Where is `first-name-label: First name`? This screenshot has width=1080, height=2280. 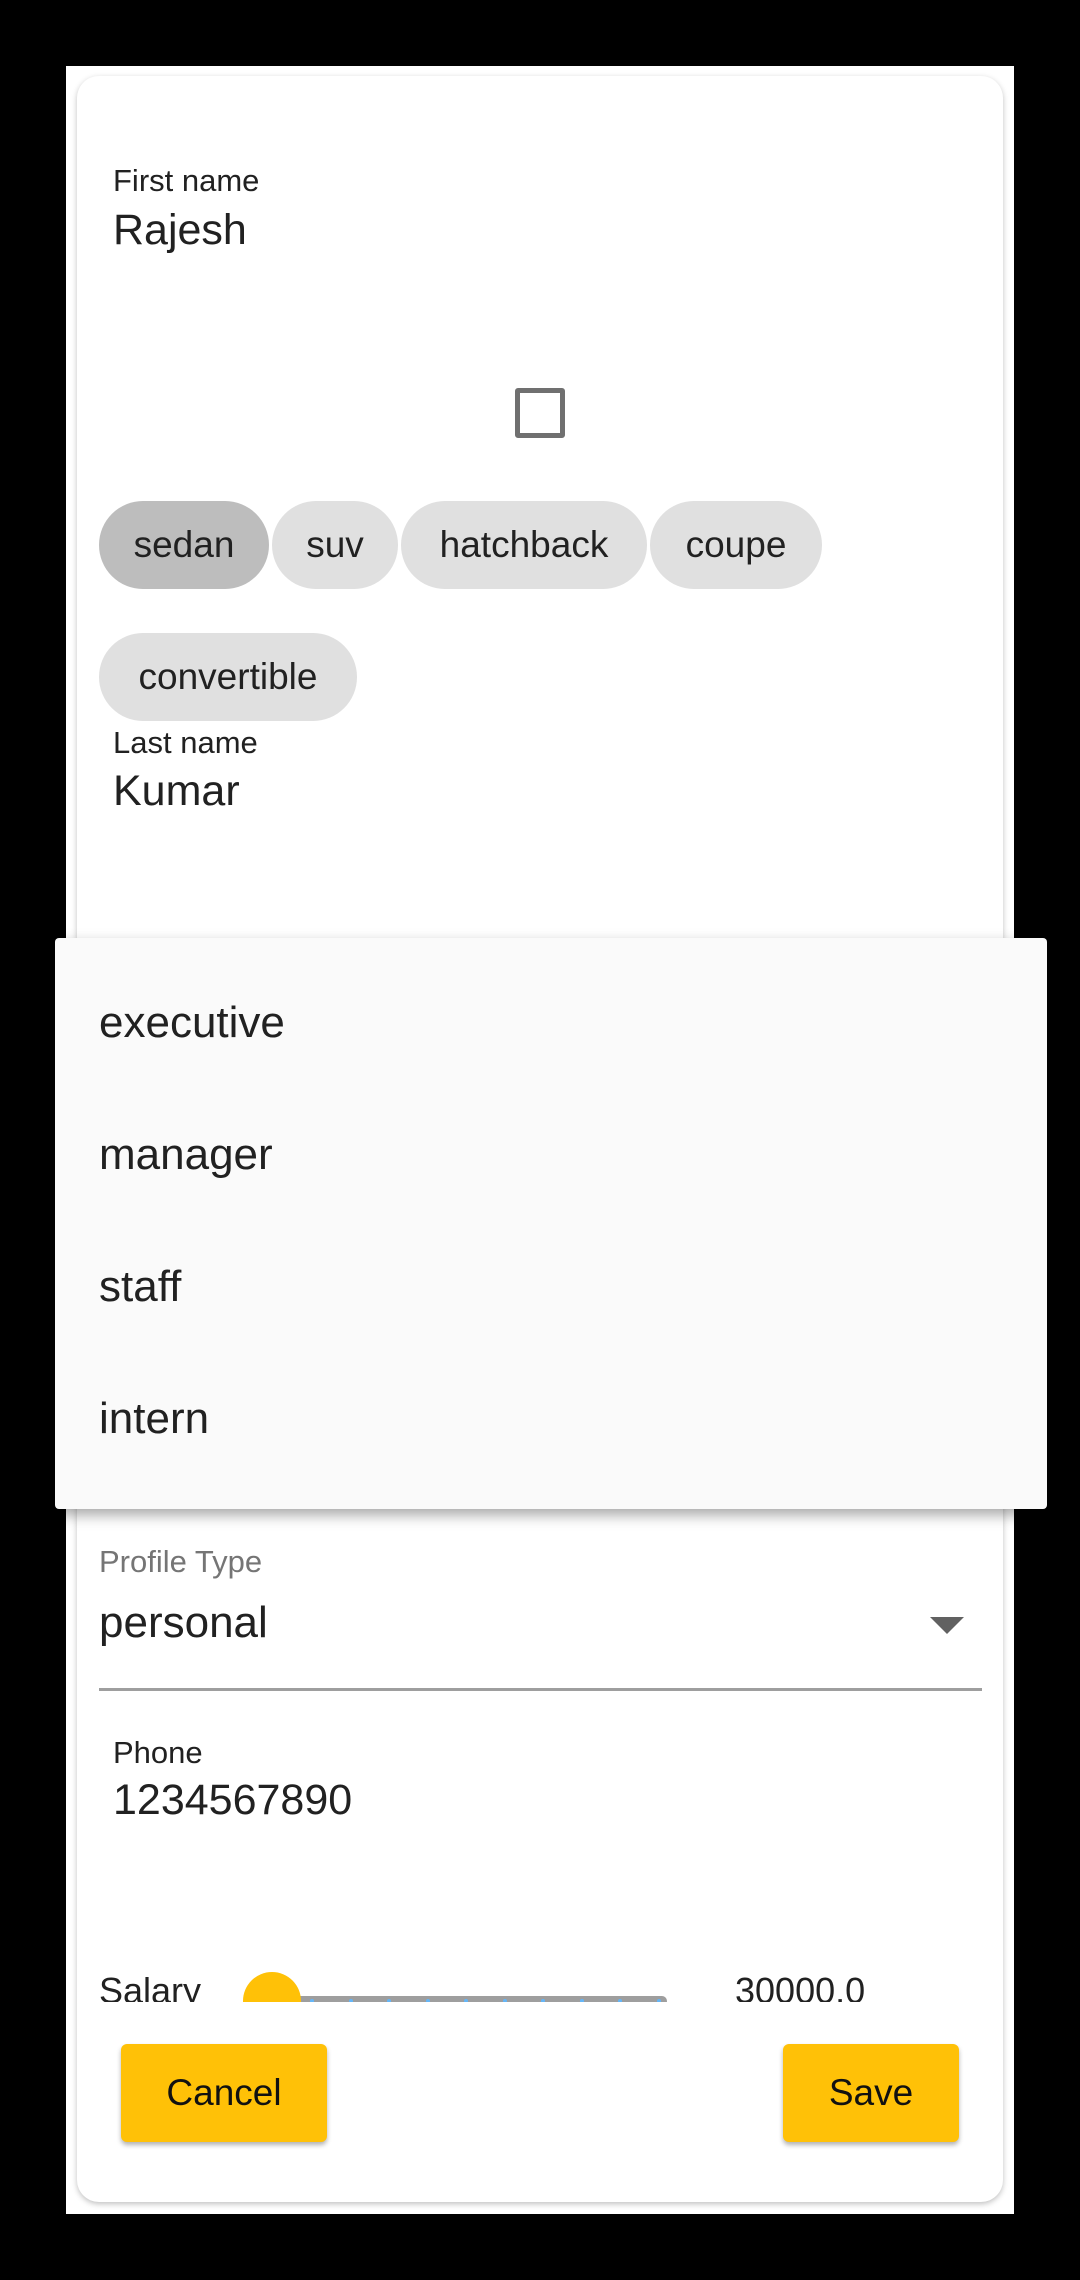
first-name-label: First name is located at coordinates (186, 180).